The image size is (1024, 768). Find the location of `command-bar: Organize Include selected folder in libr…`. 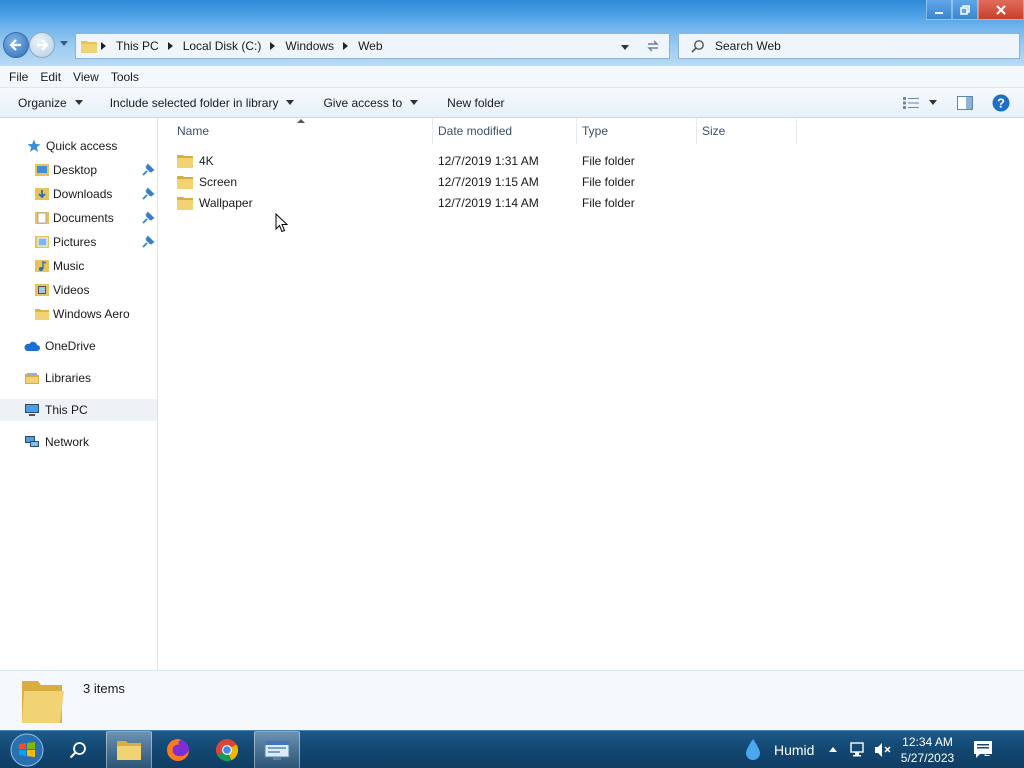

command-bar: Organize Include selected folder in libr… is located at coordinates (512, 103).